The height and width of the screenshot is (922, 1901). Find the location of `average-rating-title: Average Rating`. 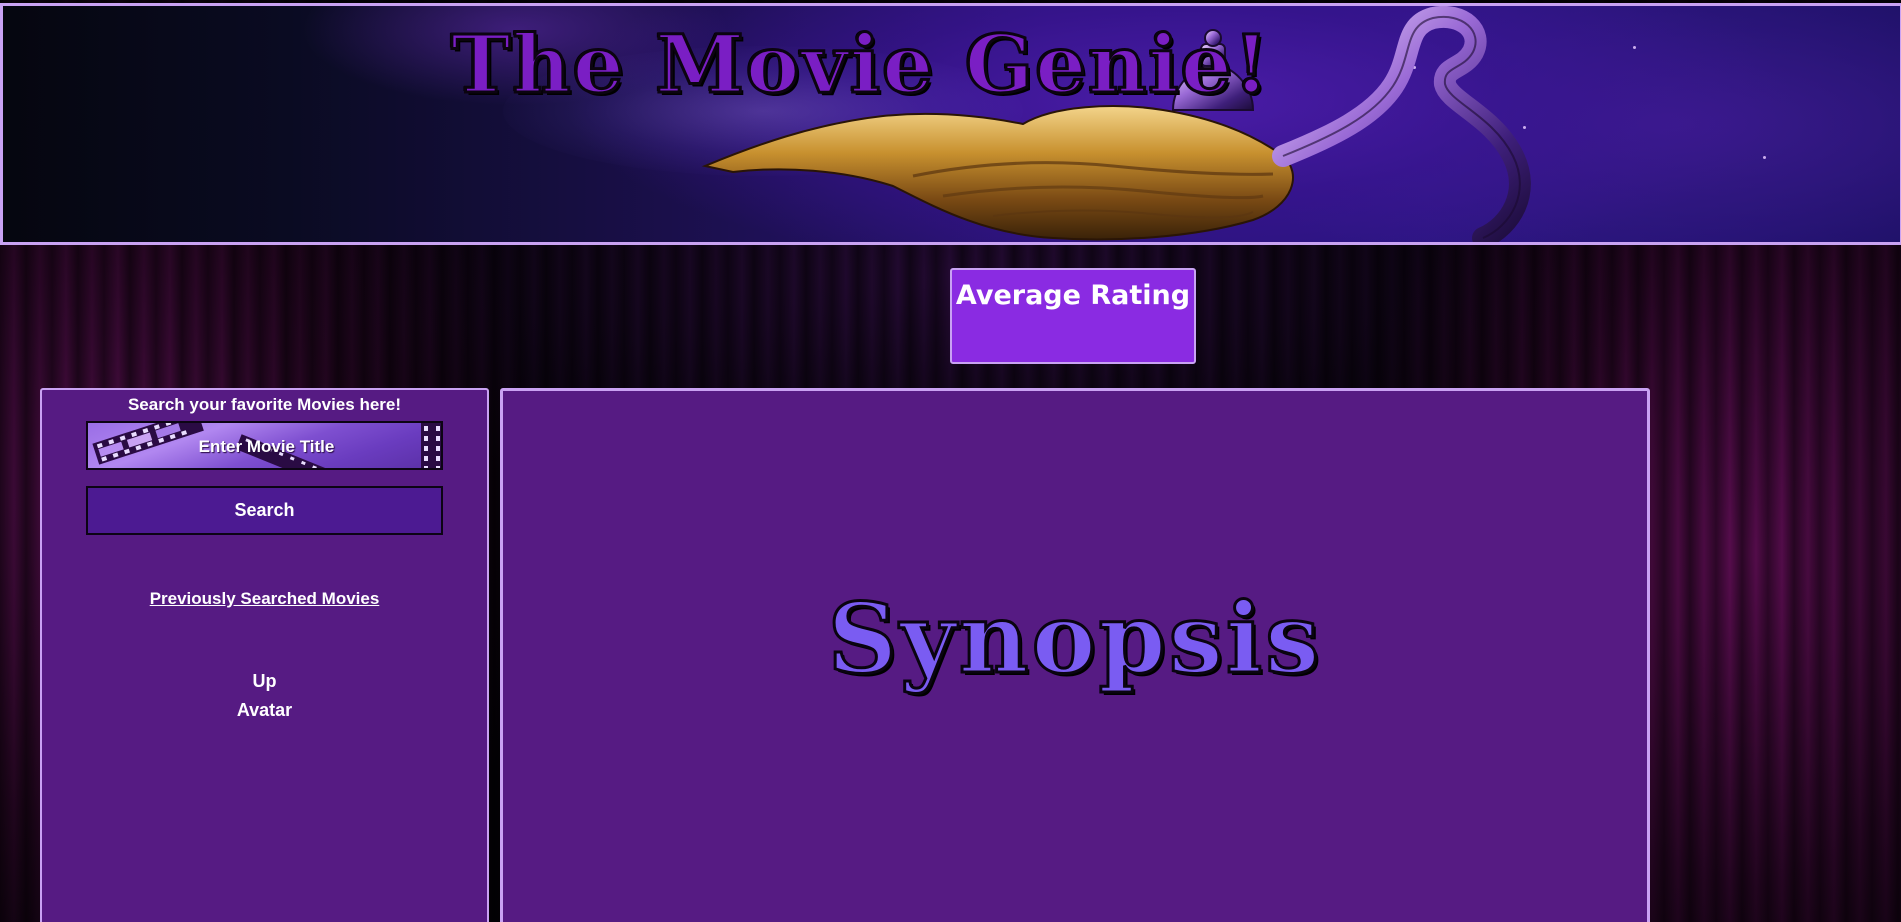

average-rating-title: Average Rating is located at coordinates (1073, 295).